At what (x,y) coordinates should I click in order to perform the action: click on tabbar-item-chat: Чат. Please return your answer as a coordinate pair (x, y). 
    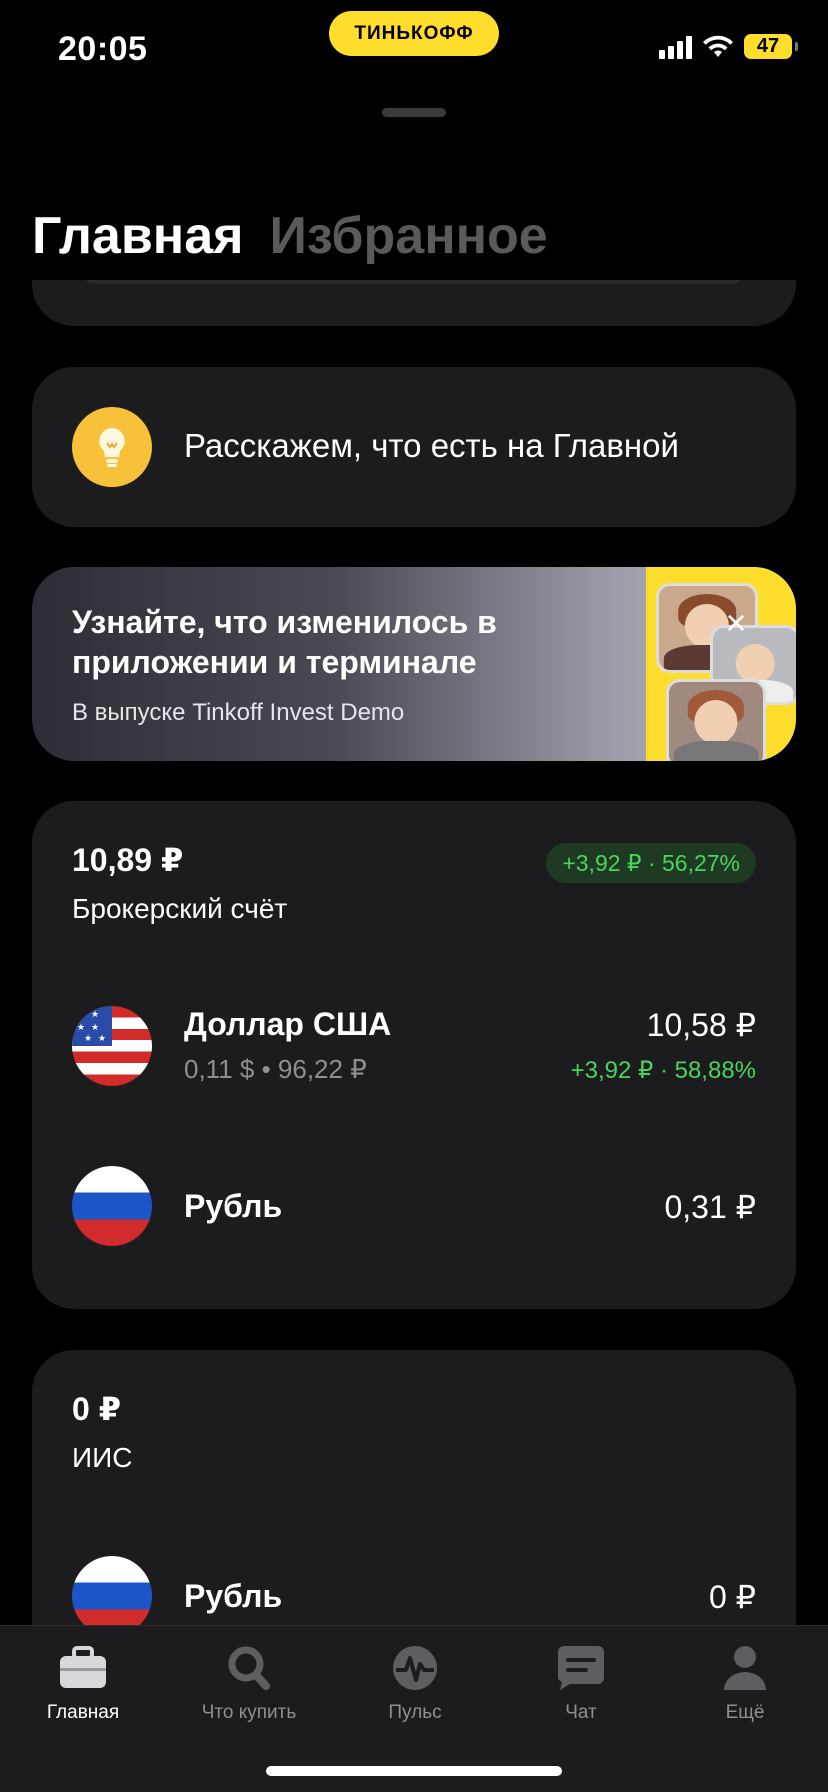
    Looking at the image, I should click on (581, 1684).